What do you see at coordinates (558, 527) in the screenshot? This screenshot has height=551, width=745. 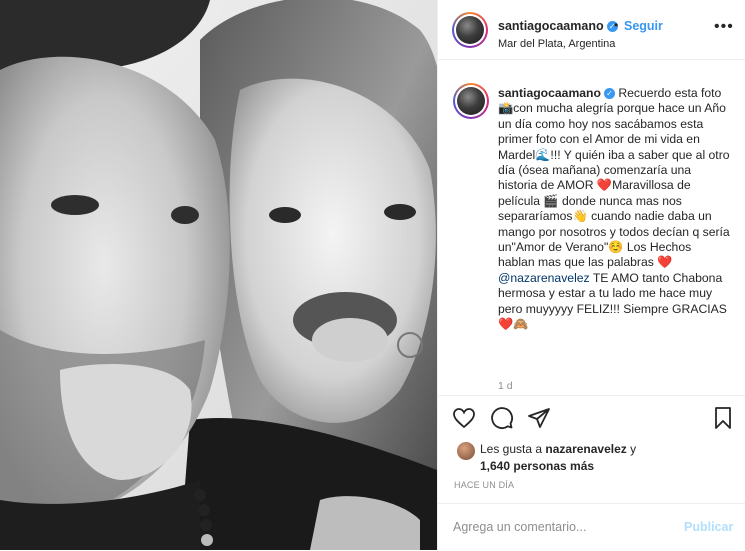 I see `comment-input` at bounding box center [558, 527].